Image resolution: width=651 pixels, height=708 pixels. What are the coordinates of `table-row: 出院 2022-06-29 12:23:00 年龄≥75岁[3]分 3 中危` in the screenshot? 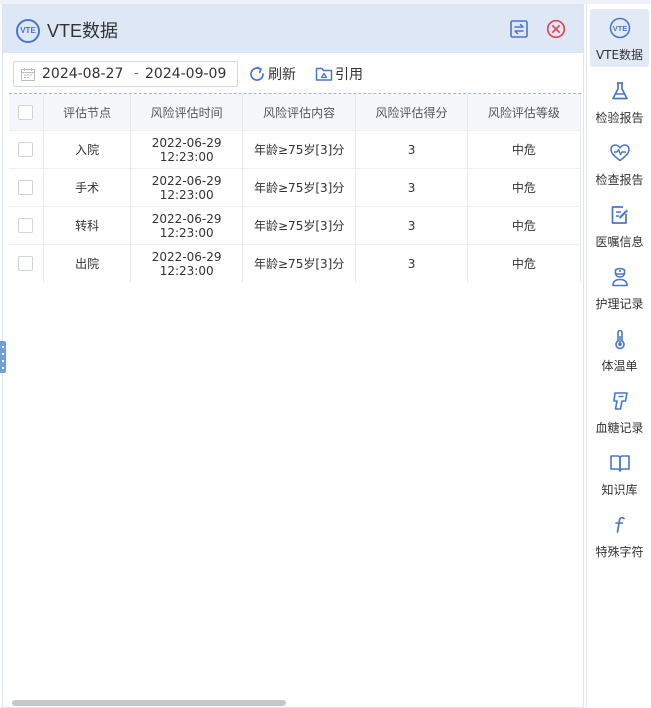 It's located at (295, 263).